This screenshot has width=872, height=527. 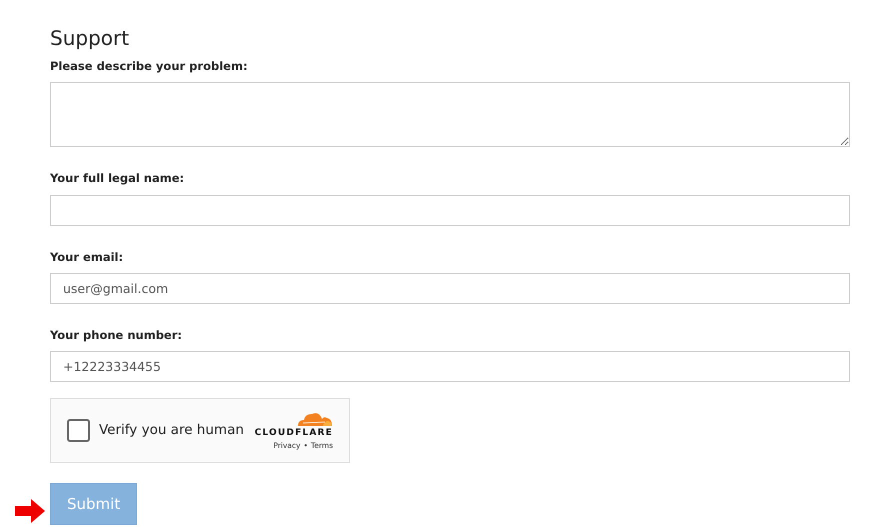 I want to click on brand-name: CLOUDFLARE, so click(x=293, y=433).